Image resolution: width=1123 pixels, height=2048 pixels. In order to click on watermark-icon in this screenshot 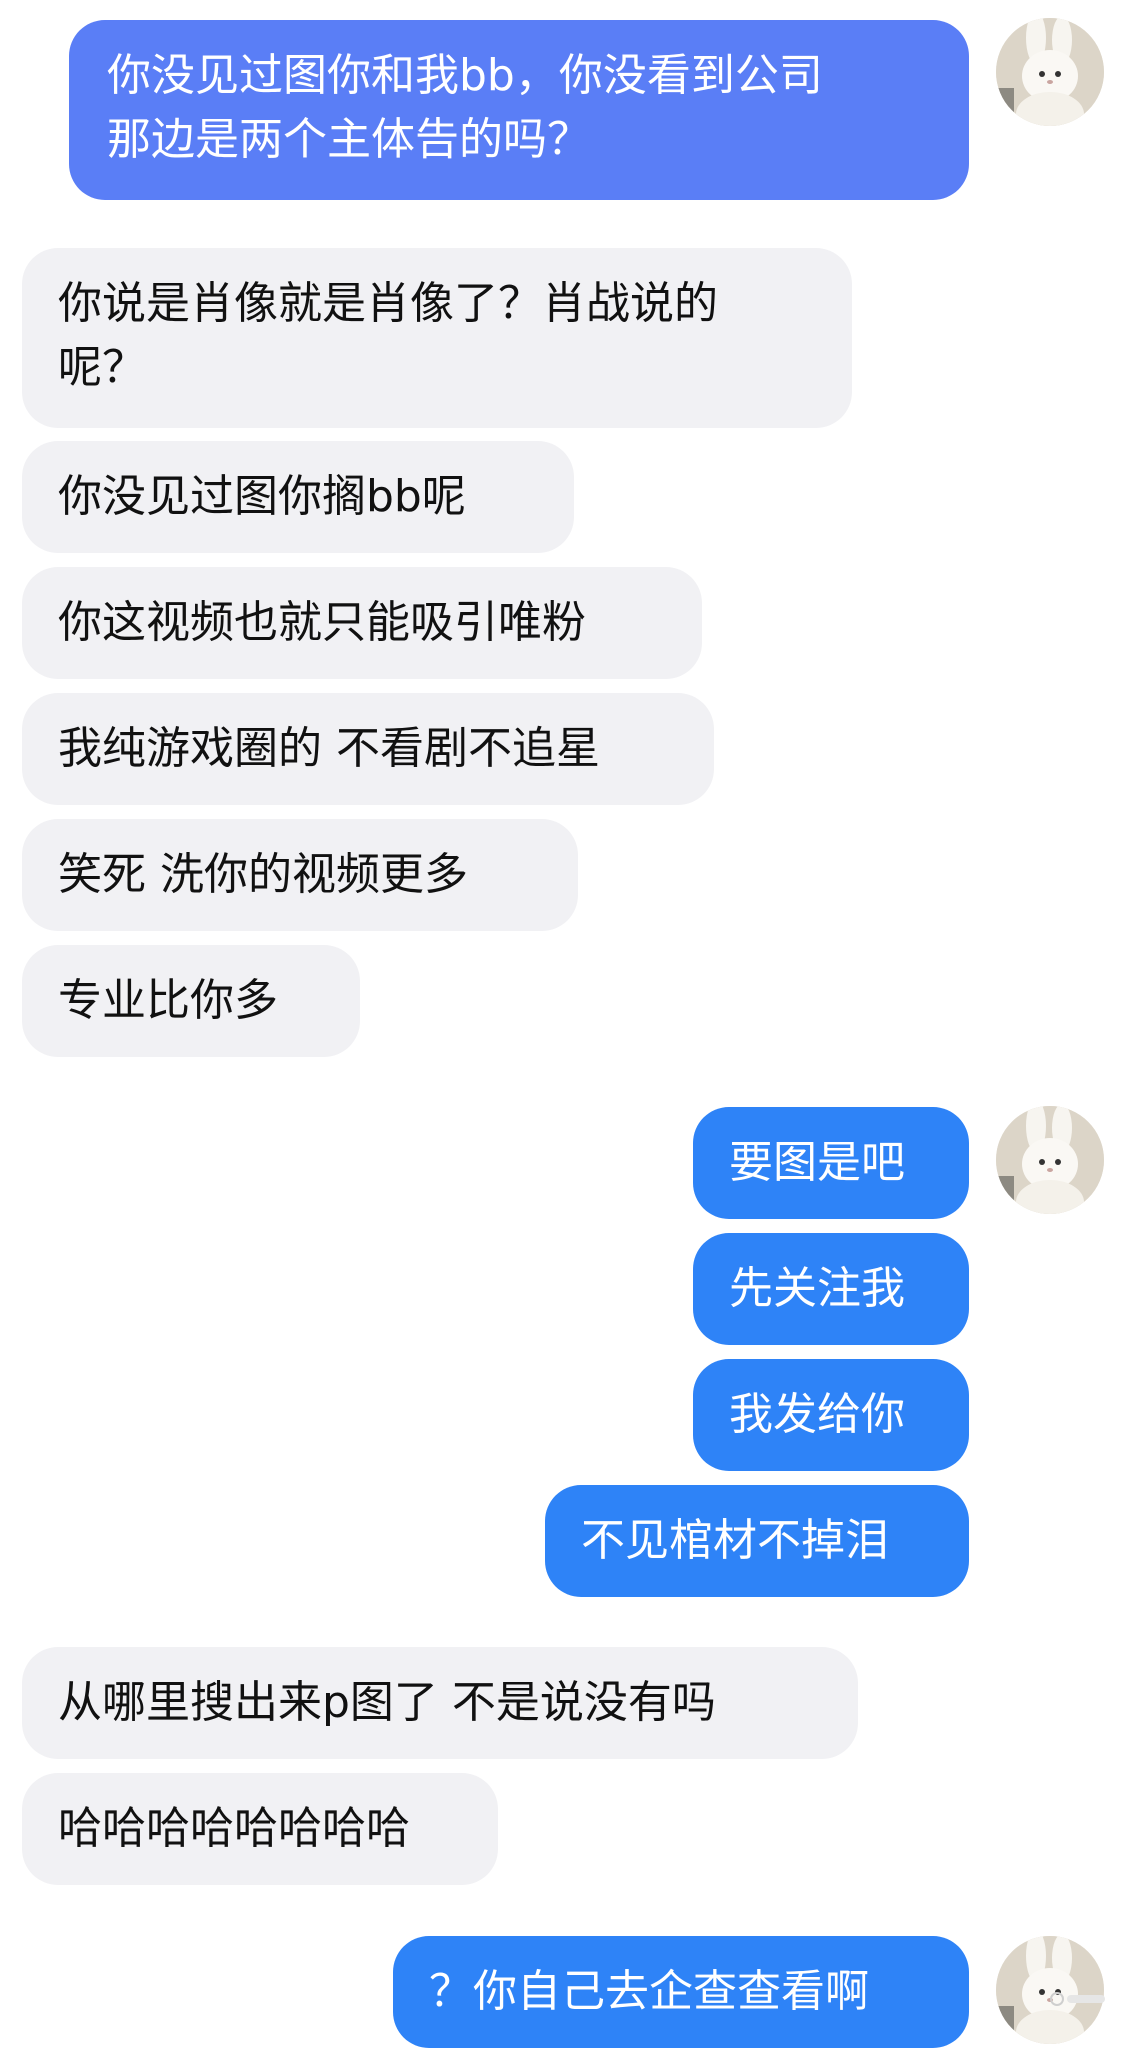, I will do `click(1077, 1999)`.